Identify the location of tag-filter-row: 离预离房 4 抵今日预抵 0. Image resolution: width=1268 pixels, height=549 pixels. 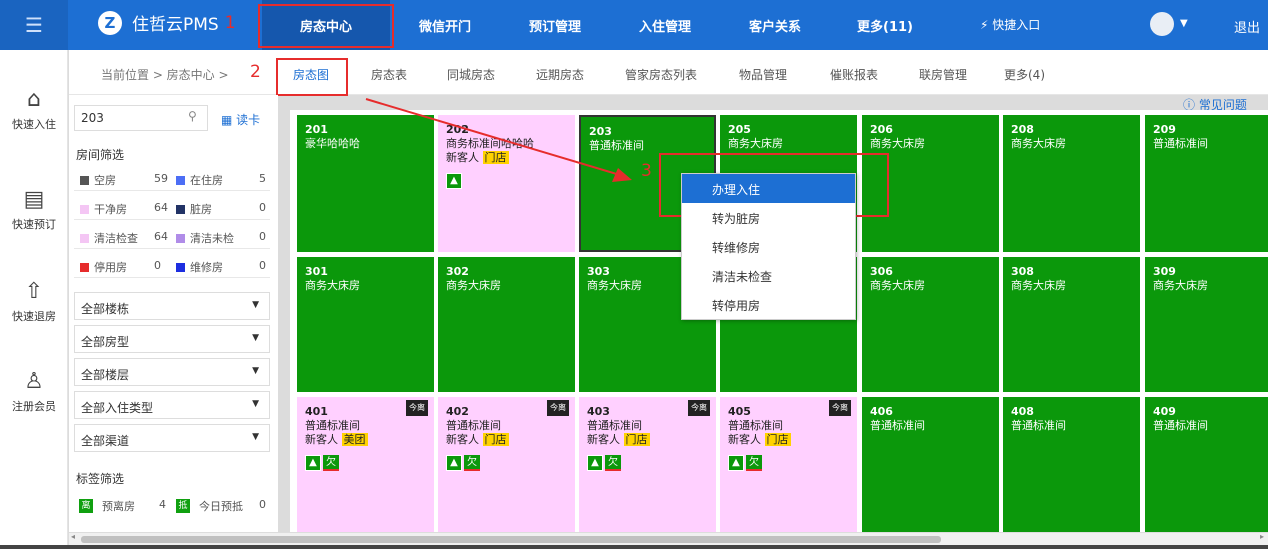
(172, 505).